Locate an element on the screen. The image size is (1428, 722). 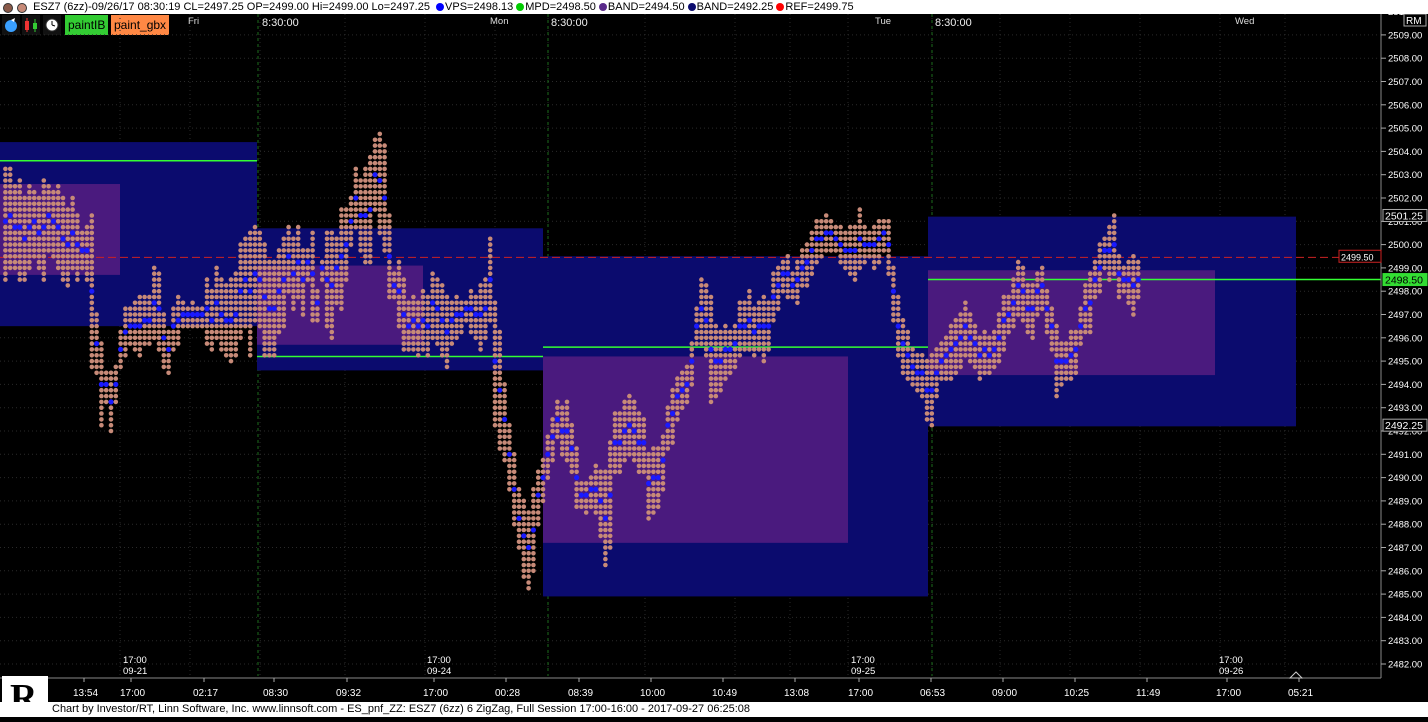
price-tick-label: 2504.00 is located at coordinates (1405, 152).